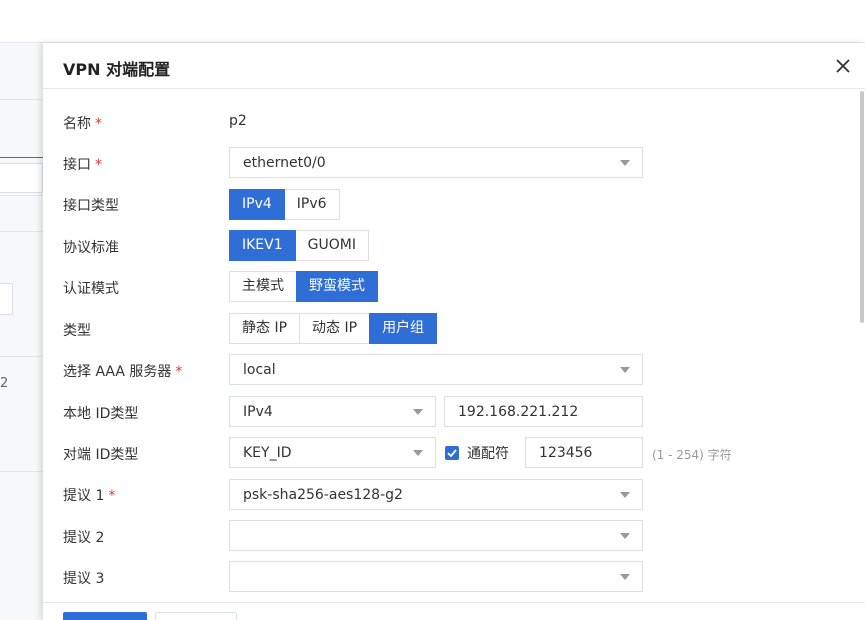  I want to click on auth-mode-aggressive-button: 野蛮模式, so click(337, 286).